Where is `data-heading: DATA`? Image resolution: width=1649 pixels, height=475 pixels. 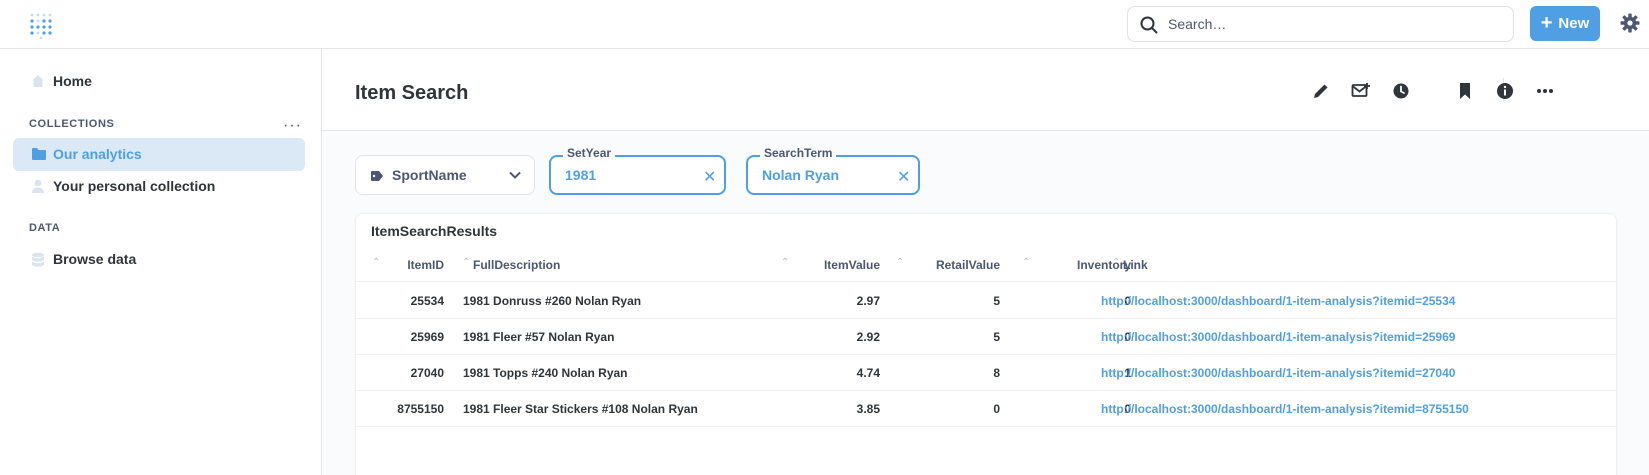 data-heading: DATA is located at coordinates (45, 228).